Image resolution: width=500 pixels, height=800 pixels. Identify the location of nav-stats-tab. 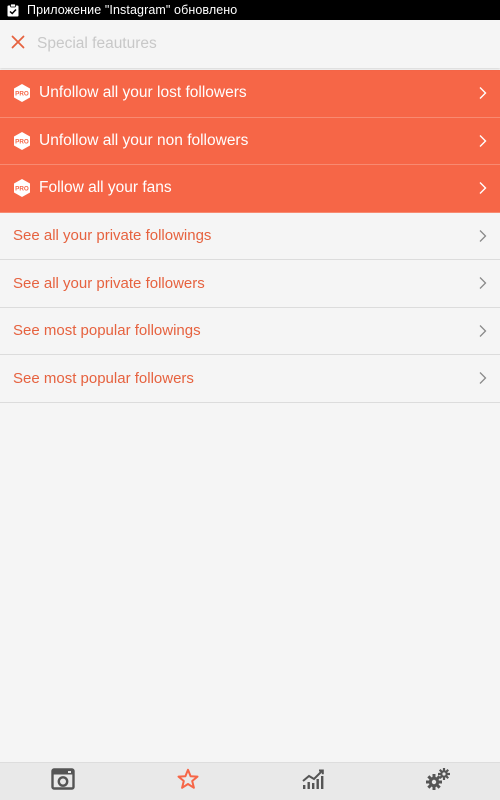
(312, 781).